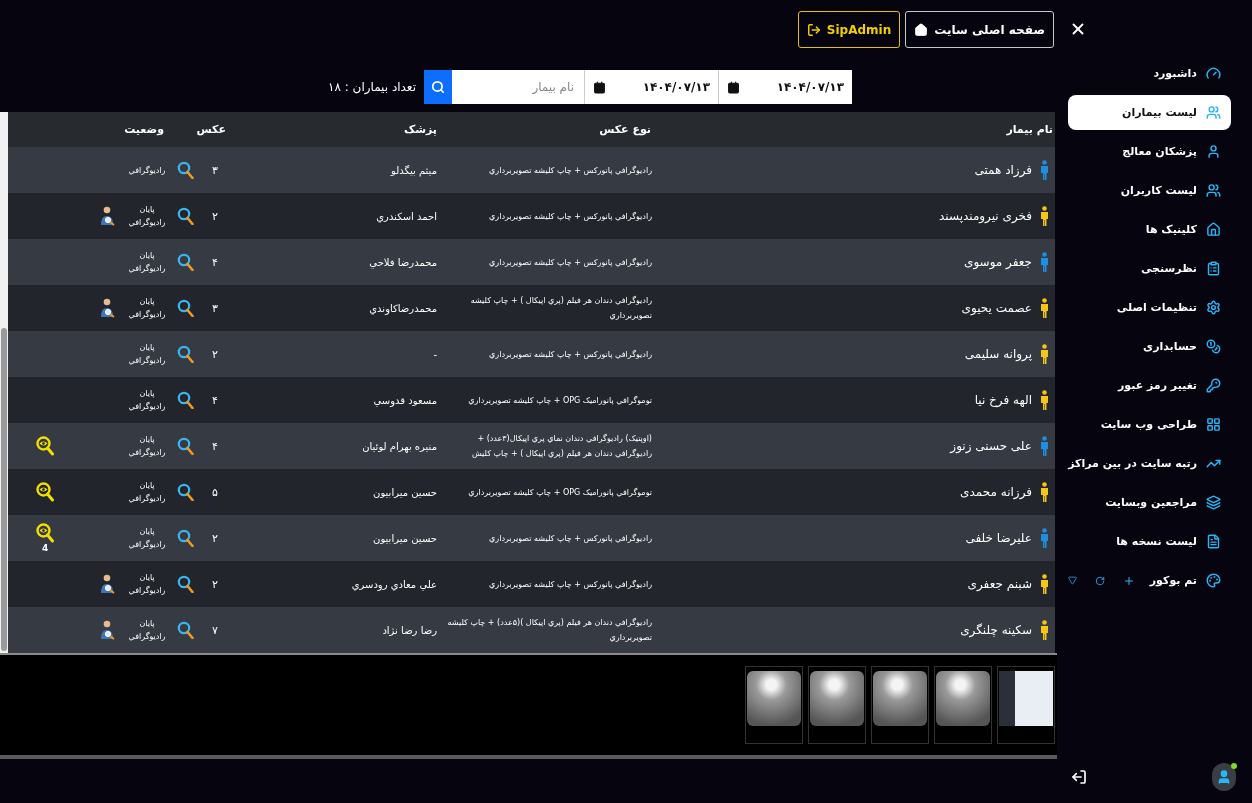  What do you see at coordinates (4, 382) in the screenshot?
I see `scrollbar` at bounding box center [4, 382].